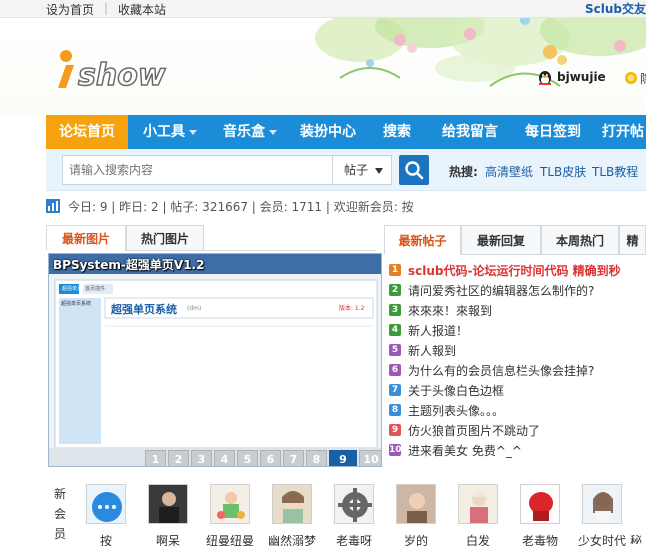 The image size is (646, 546). What do you see at coordinates (422, 240) in the screenshot?
I see `tab-latest-posts: 最新帖子` at bounding box center [422, 240].